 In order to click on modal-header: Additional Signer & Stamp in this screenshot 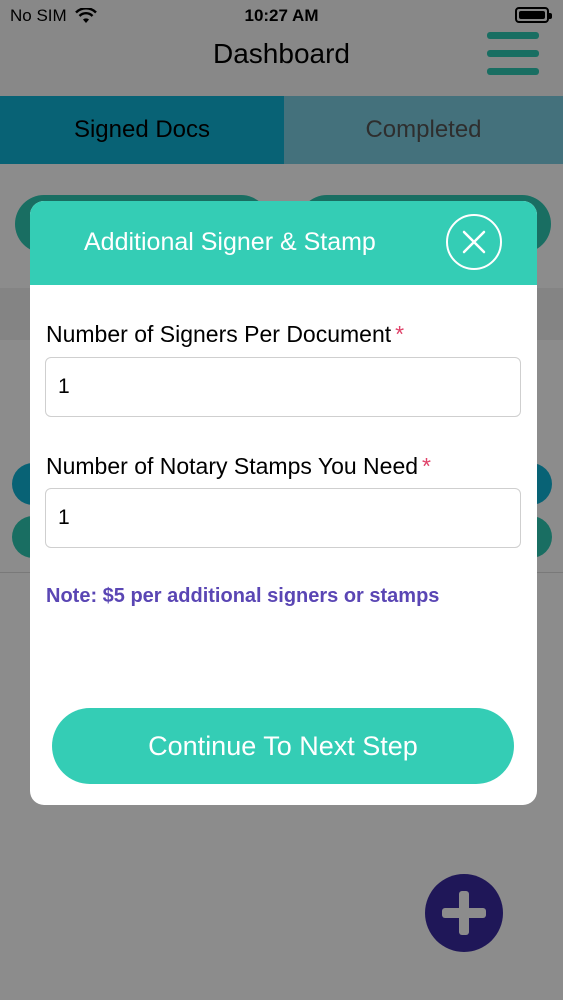, I will do `click(283, 243)`.